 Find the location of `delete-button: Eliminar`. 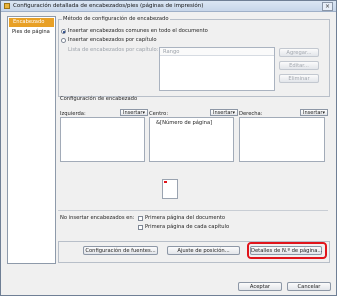

delete-button: Eliminar is located at coordinates (299, 78).